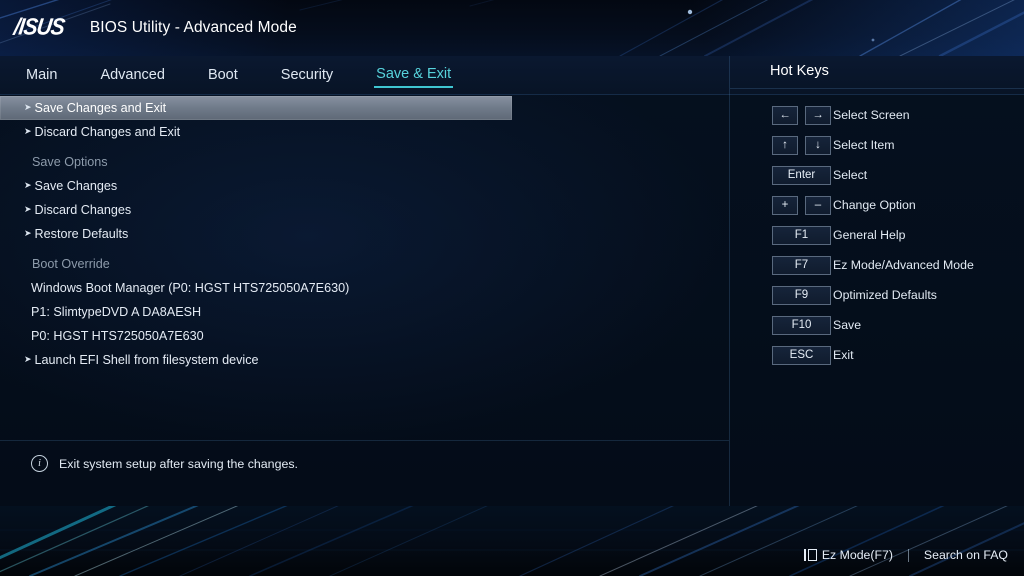  I want to click on menu-item-restore-defaults: ➤ Restore Defaults, so click(250, 234).